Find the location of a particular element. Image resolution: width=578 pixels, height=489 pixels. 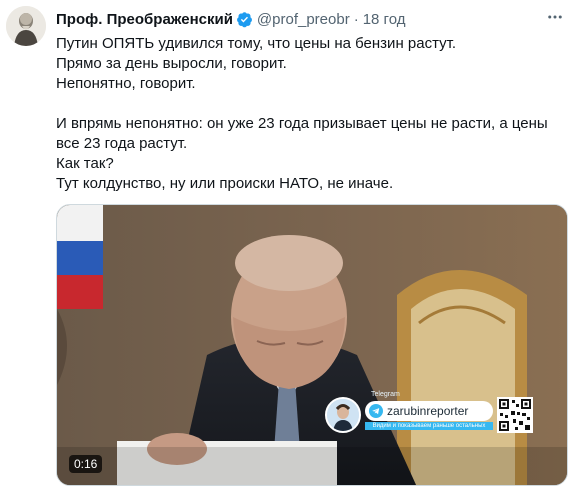

telegram-channel-name: zarubinreporter is located at coordinates (428, 411).